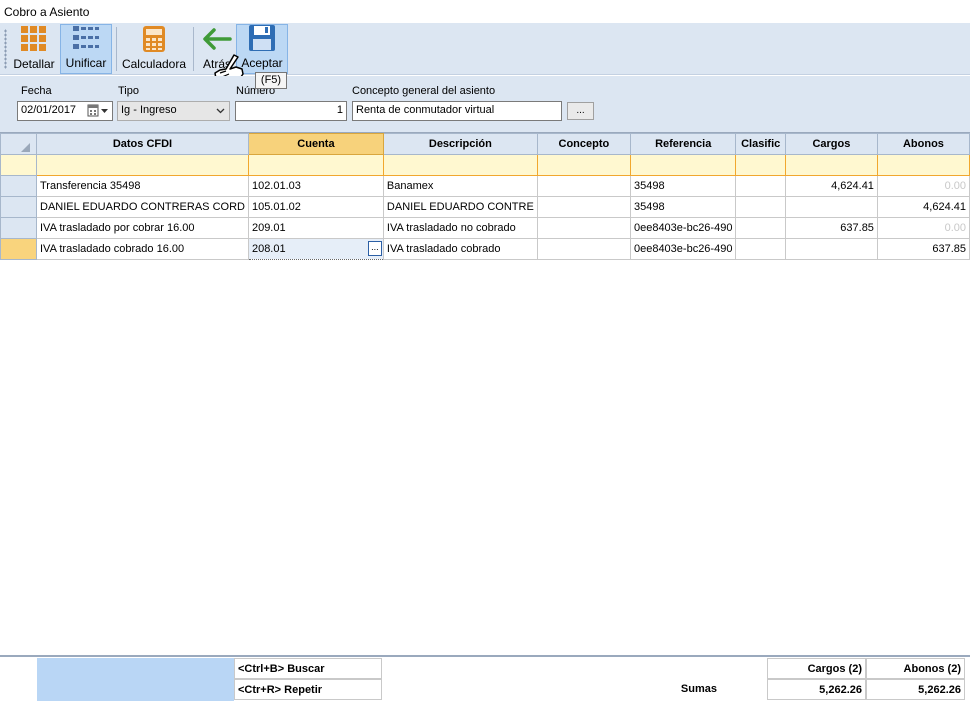 This screenshot has width=970, height=708. What do you see at coordinates (47, 12) in the screenshot?
I see `window-title: Cobro a Asiento` at bounding box center [47, 12].